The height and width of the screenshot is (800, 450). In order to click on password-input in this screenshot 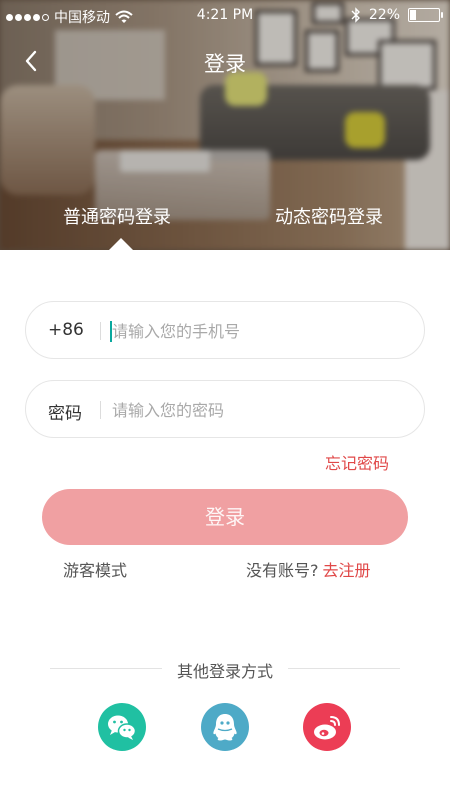, I will do `click(257, 410)`.